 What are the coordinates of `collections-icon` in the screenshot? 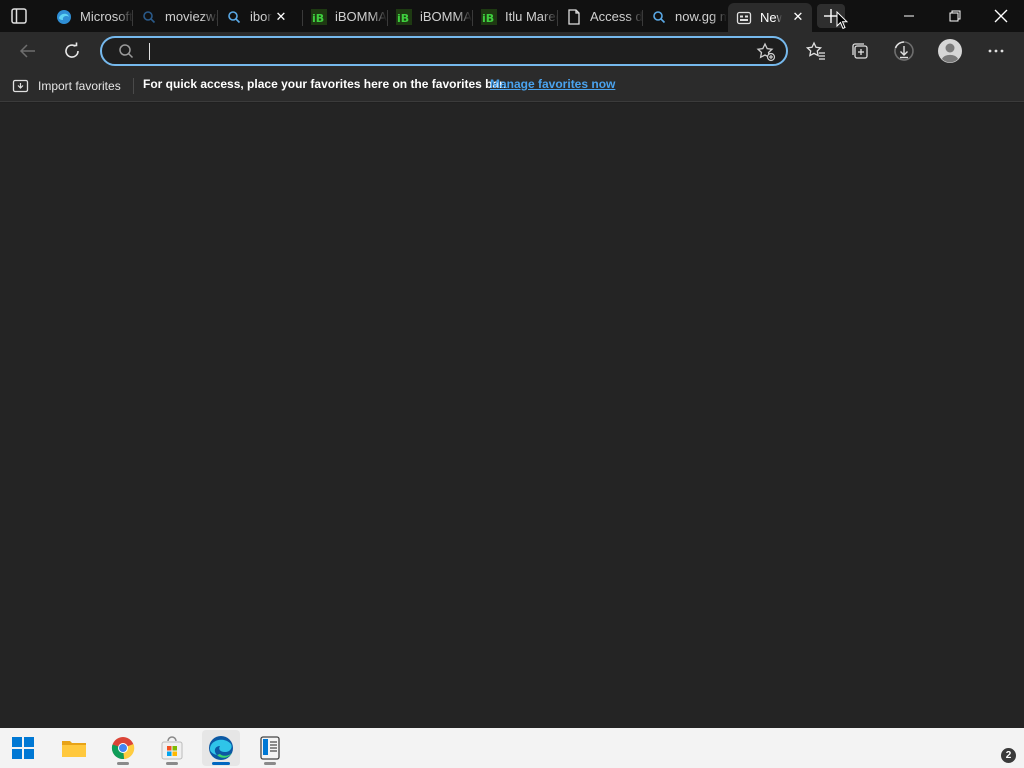 It's located at (860, 51).